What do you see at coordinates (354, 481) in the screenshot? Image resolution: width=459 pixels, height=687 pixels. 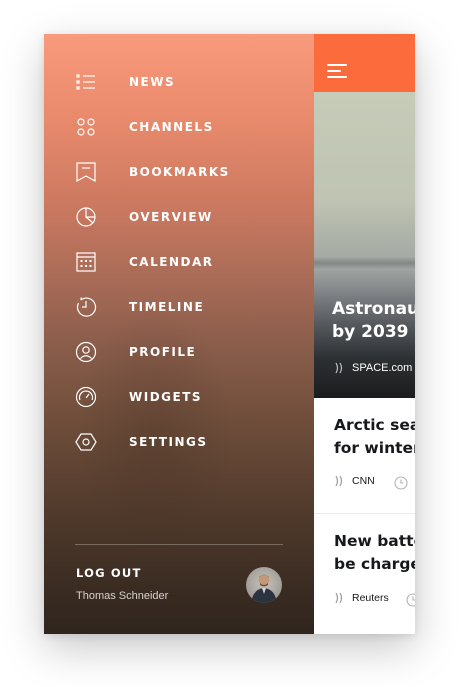 I see `article-source: CNN` at bounding box center [354, 481].